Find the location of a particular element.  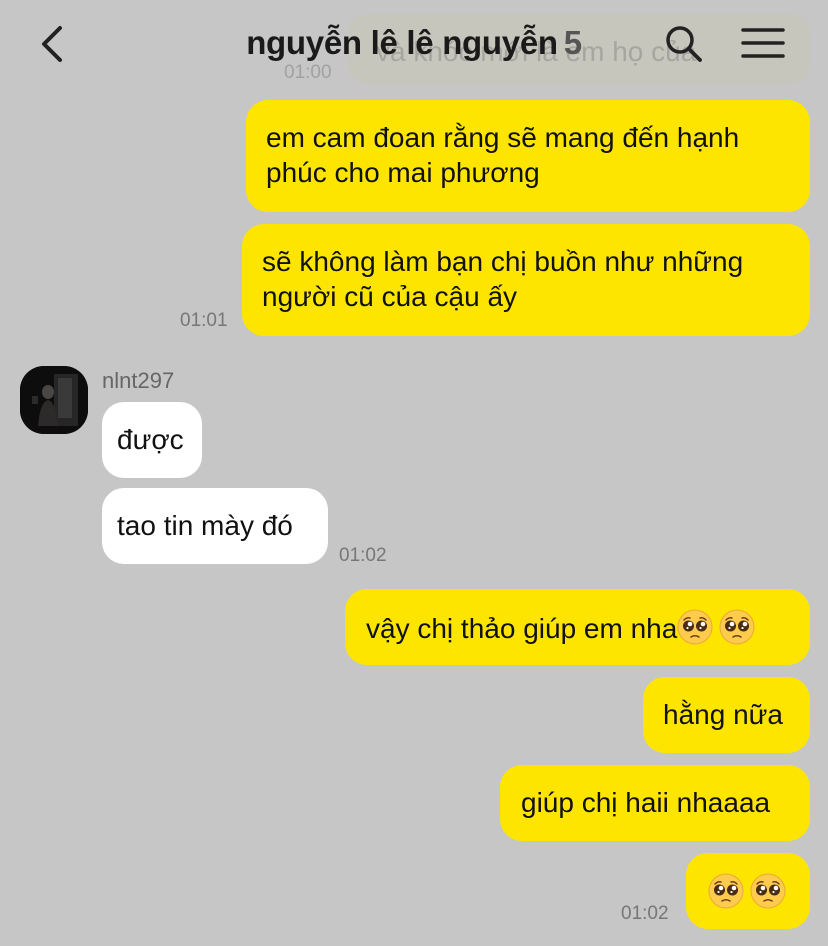

my-message-bubble: giúp chị haii nhaaaa is located at coordinates (655, 803).